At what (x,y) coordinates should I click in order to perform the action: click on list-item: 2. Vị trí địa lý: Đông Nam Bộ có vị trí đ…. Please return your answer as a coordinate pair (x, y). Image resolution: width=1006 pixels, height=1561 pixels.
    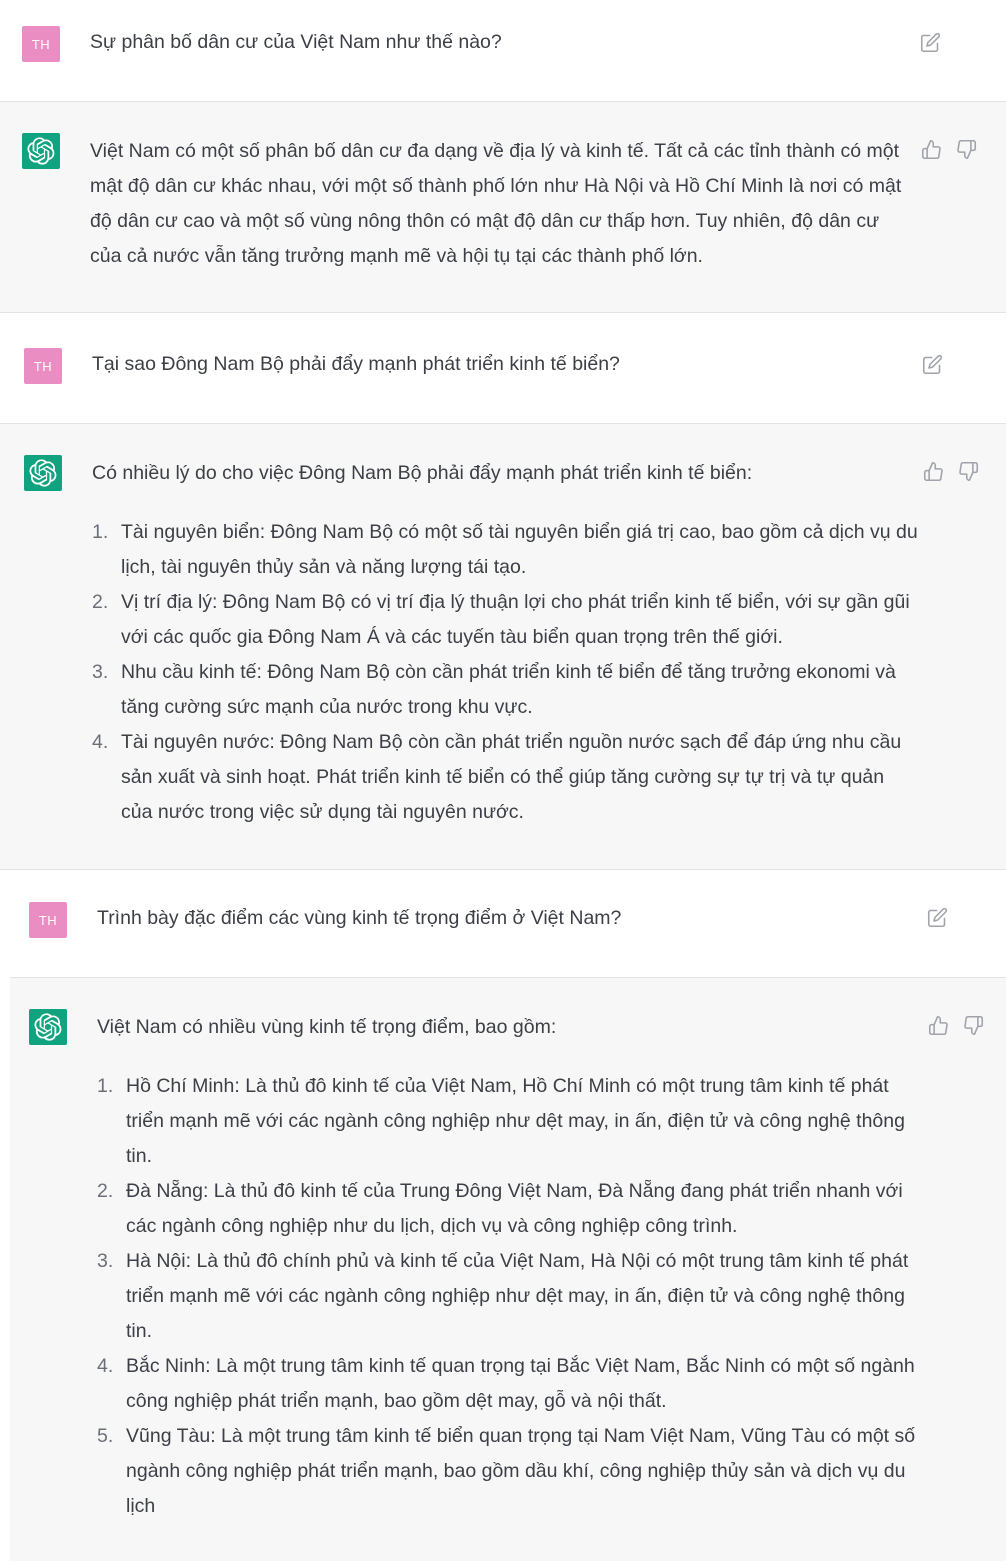
    Looking at the image, I should click on (501, 619).